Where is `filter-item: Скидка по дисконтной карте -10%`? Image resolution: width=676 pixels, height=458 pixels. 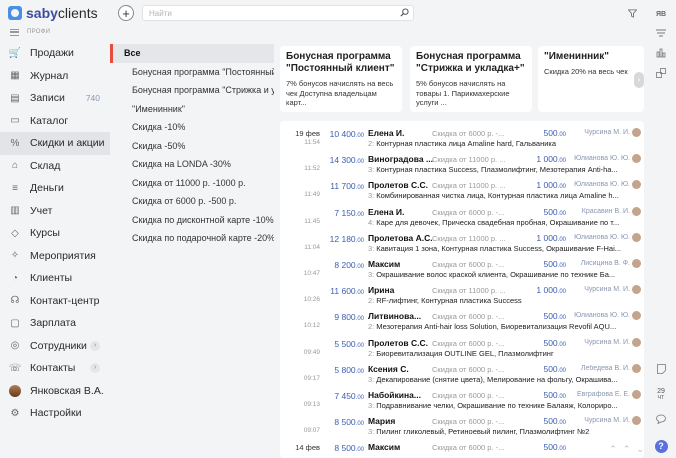
filter-item: Скидка по дисконтной карте -10% is located at coordinates (192, 220).